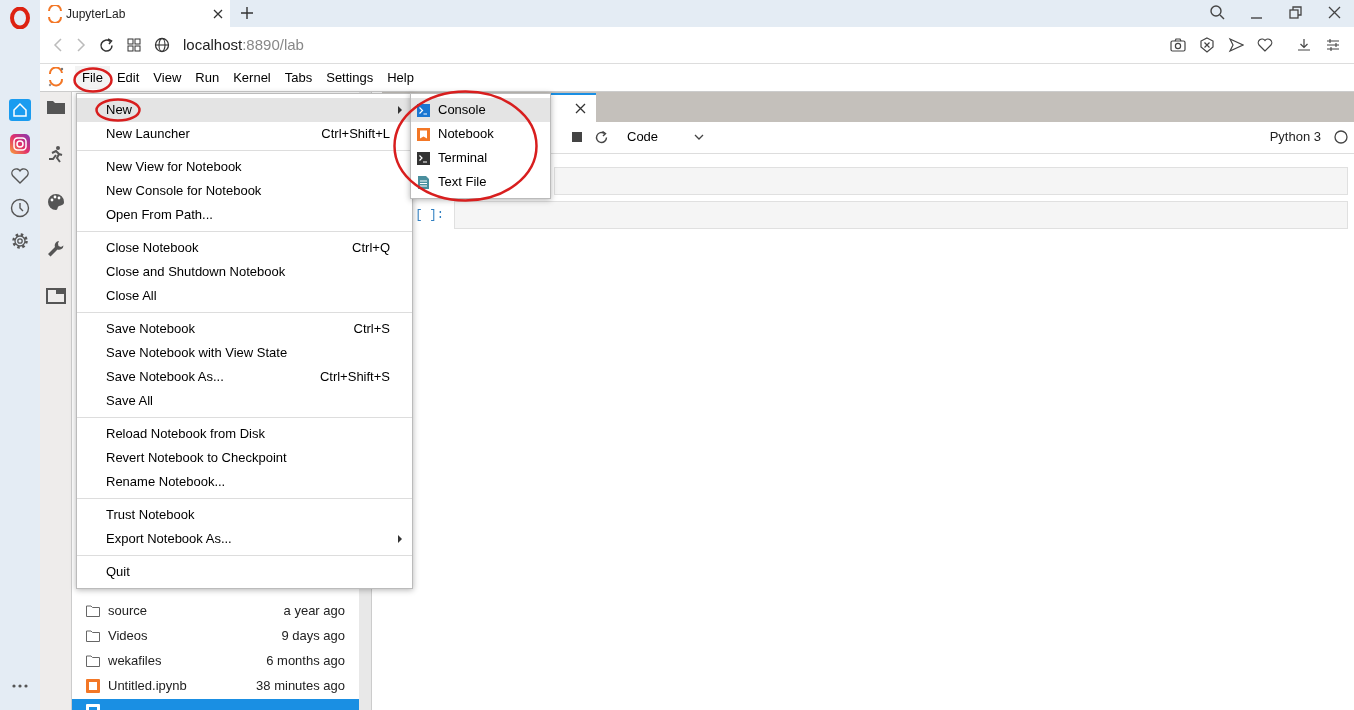 The height and width of the screenshot is (710, 1354). Describe the element at coordinates (20, 686) in the screenshot. I see `more-icon` at that location.